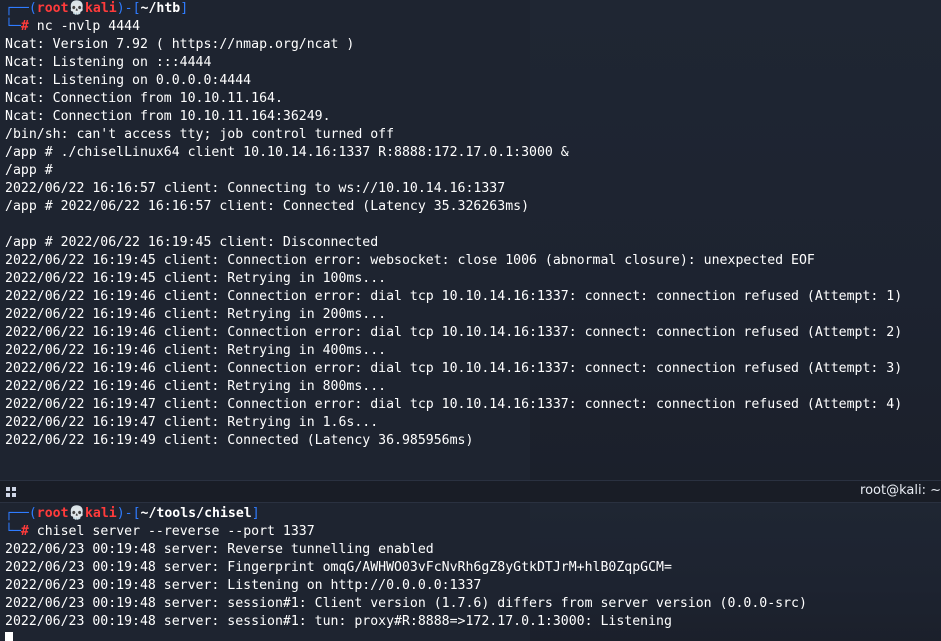 The width and height of the screenshot is (941, 641). I want to click on prompt-line-1: ┌──(root💀kali)-[~/htb], so click(97, 8).